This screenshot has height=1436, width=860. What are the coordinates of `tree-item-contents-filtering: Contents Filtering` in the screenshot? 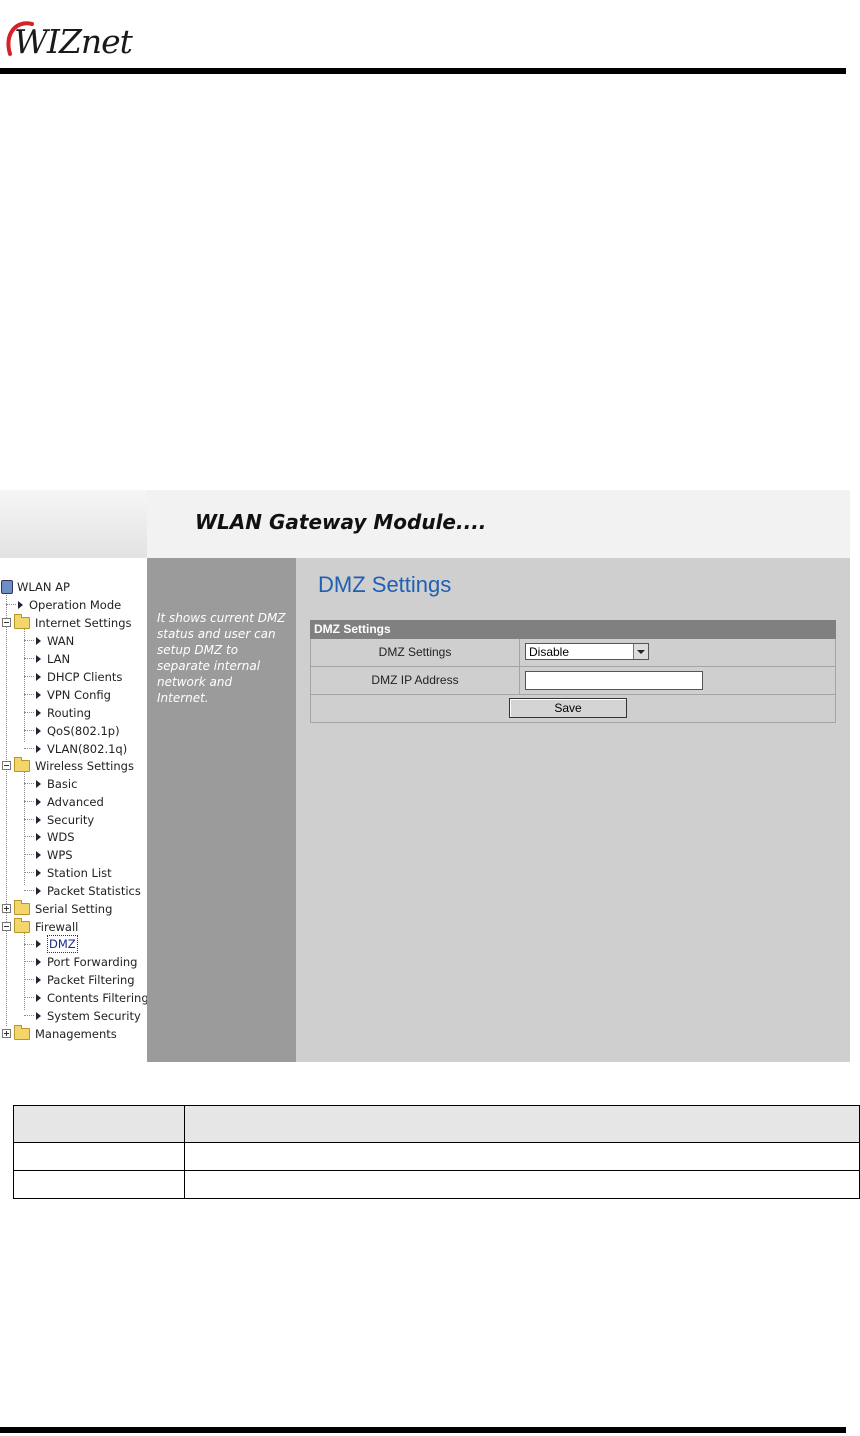 It's located at (86, 997).